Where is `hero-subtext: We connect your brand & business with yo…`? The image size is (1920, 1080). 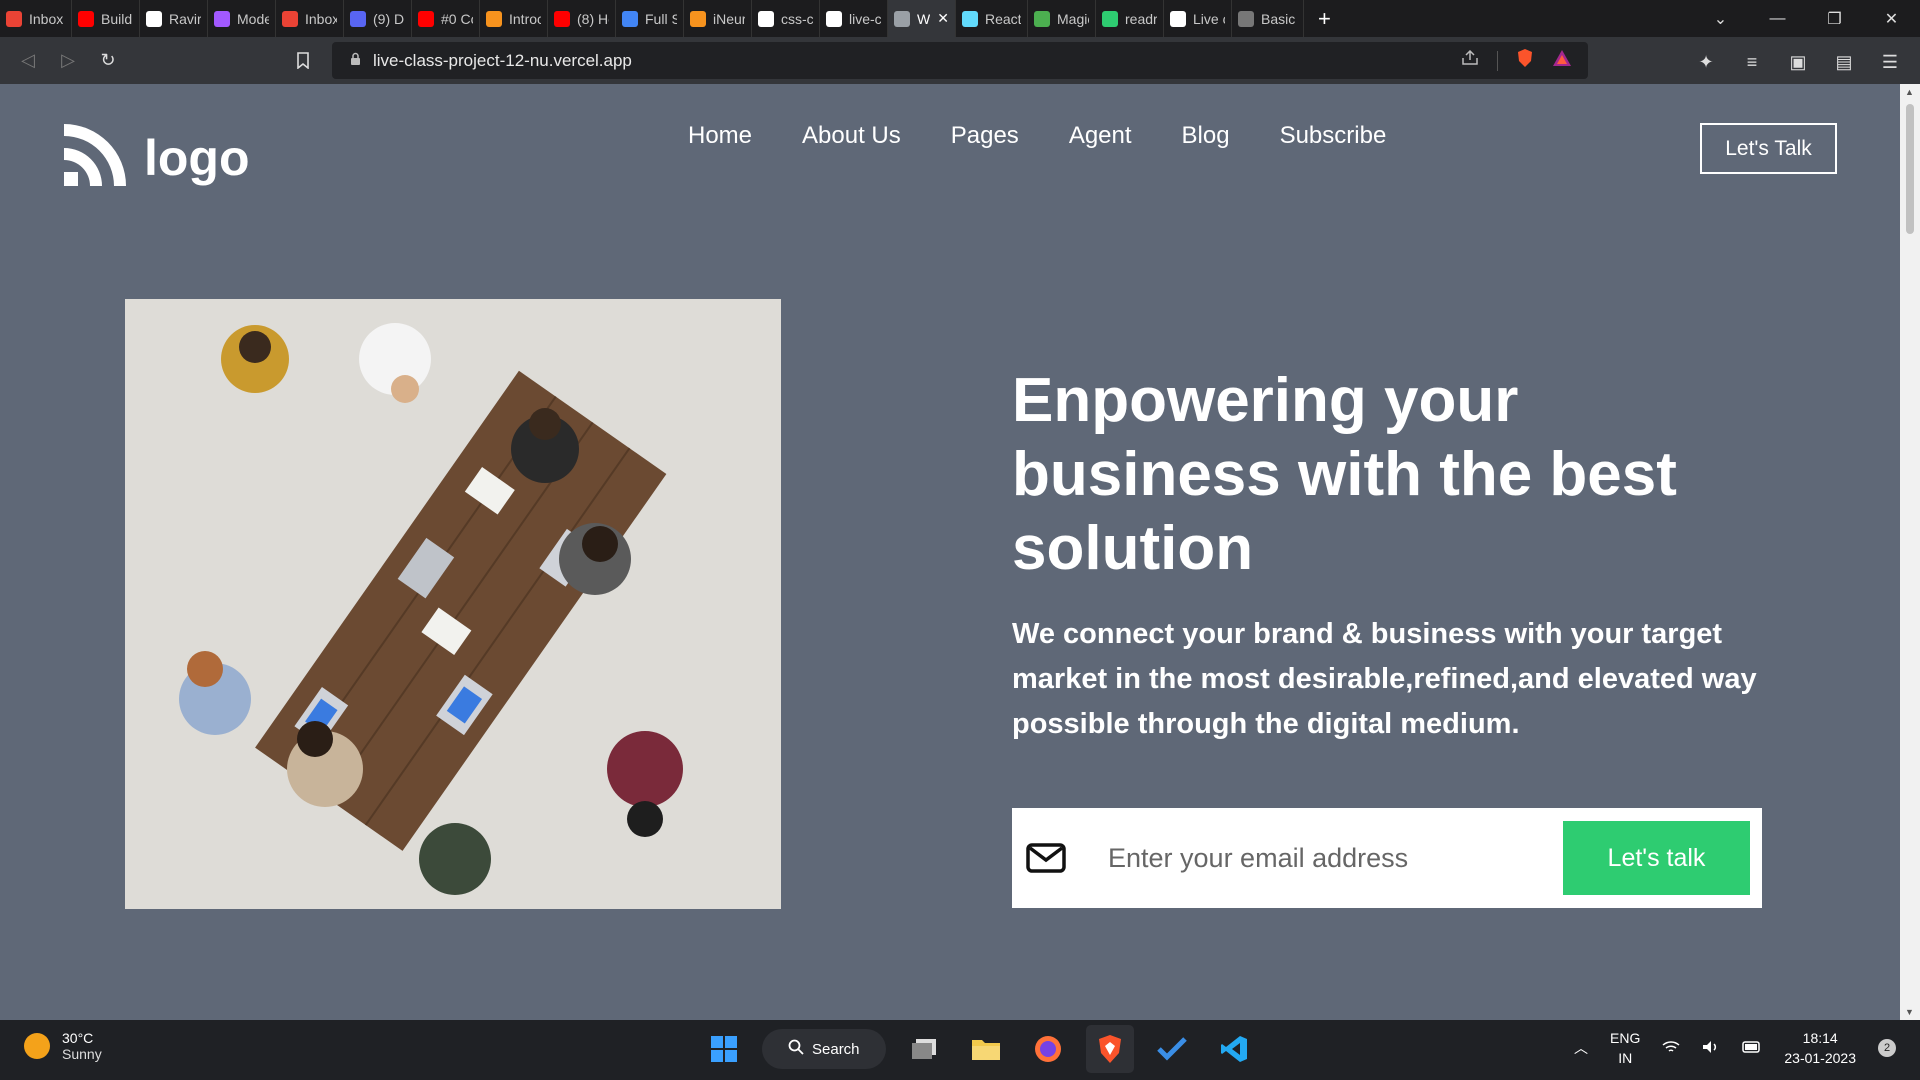
hero-subtext: We connect your brand & business with yo… is located at coordinates (1384, 679).